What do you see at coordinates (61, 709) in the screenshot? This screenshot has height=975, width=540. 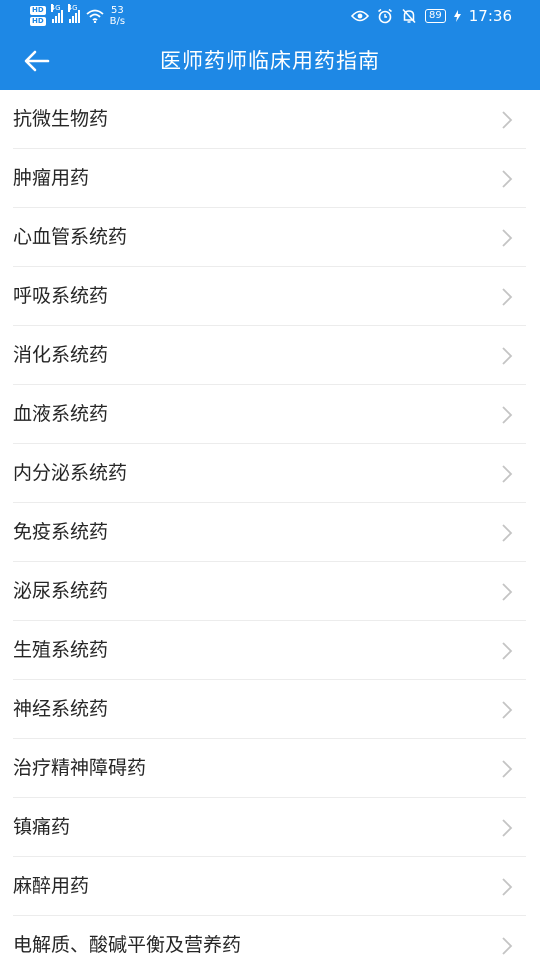 I see `list-item-label: 神经系统药` at bounding box center [61, 709].